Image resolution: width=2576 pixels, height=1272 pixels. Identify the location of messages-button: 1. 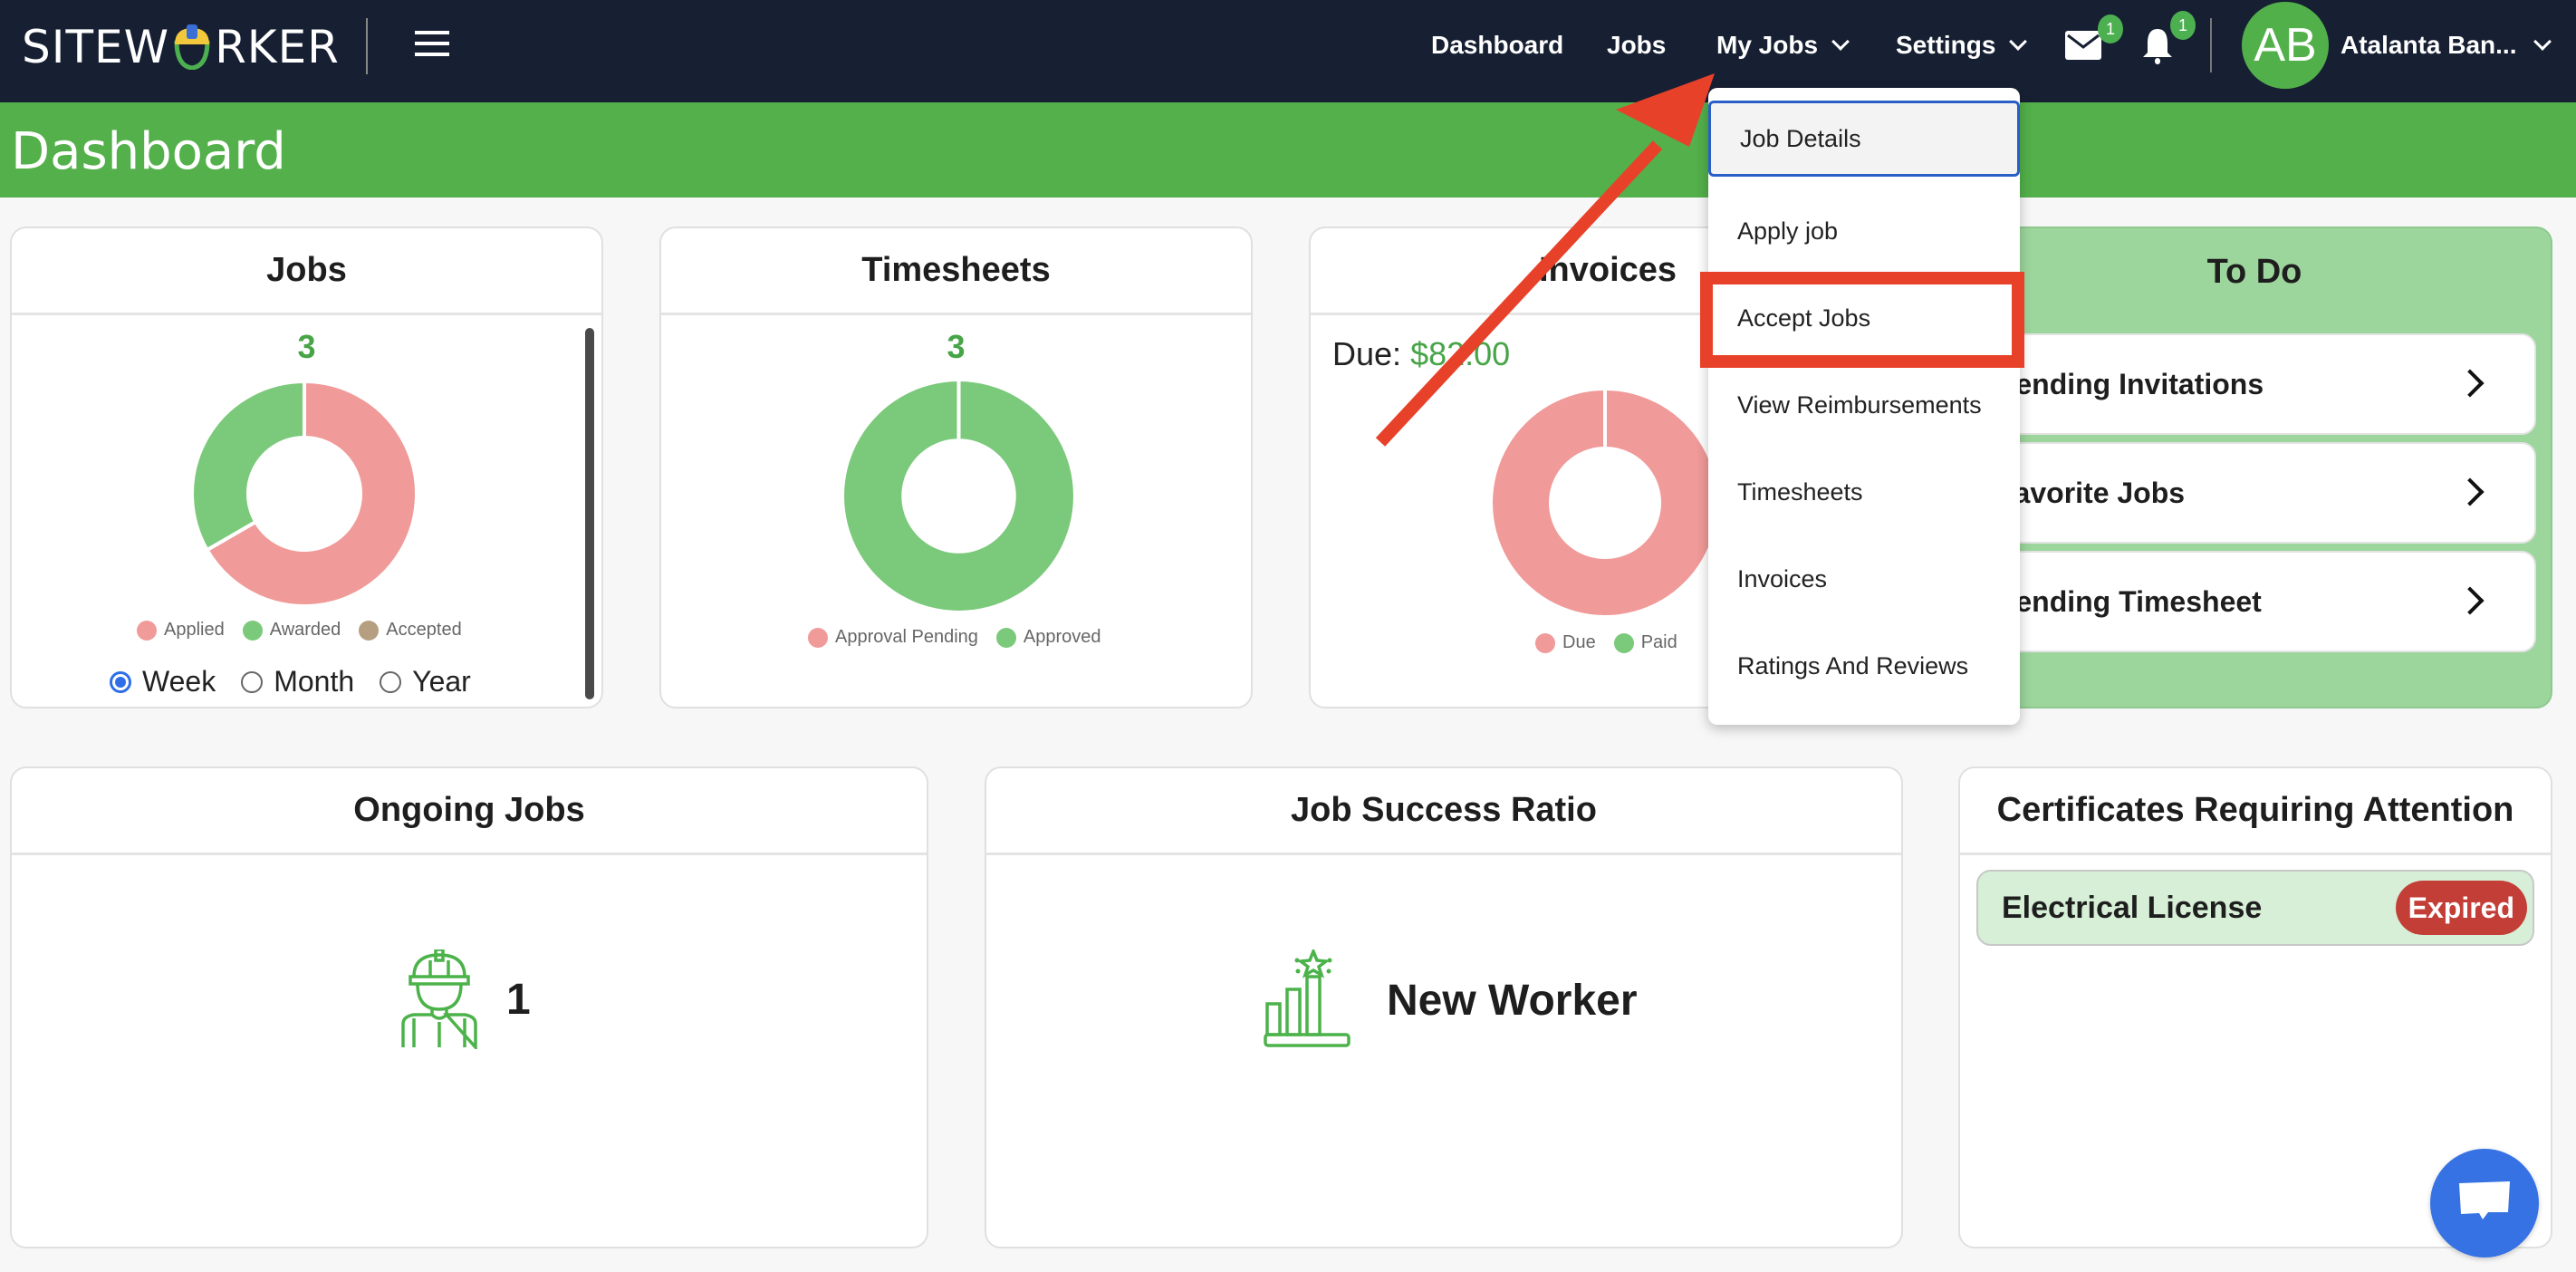
(2094, 39).